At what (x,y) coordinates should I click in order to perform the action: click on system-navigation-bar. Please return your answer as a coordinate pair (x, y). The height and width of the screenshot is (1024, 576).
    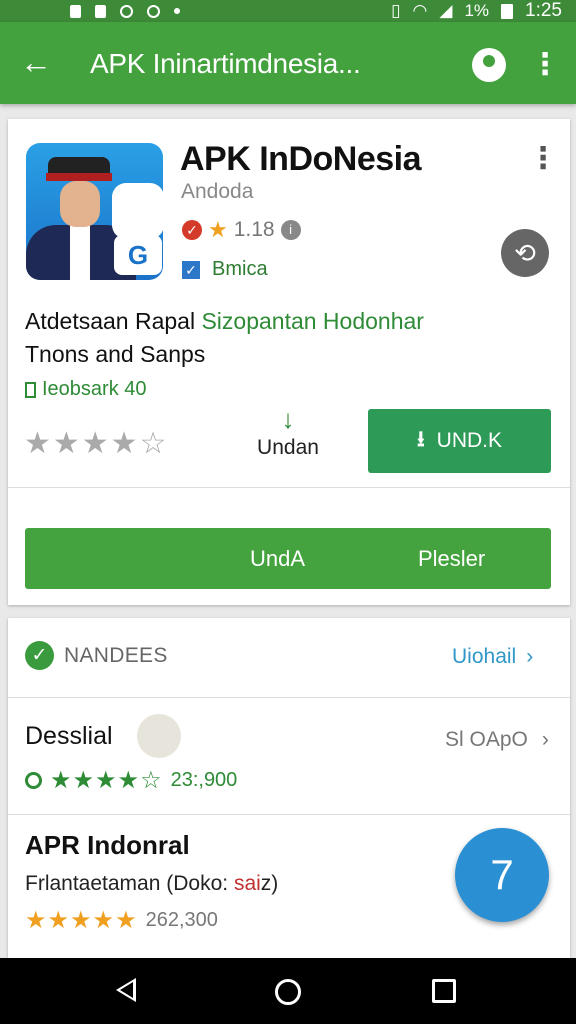
    Looking at the image, I should click on (288, 991).